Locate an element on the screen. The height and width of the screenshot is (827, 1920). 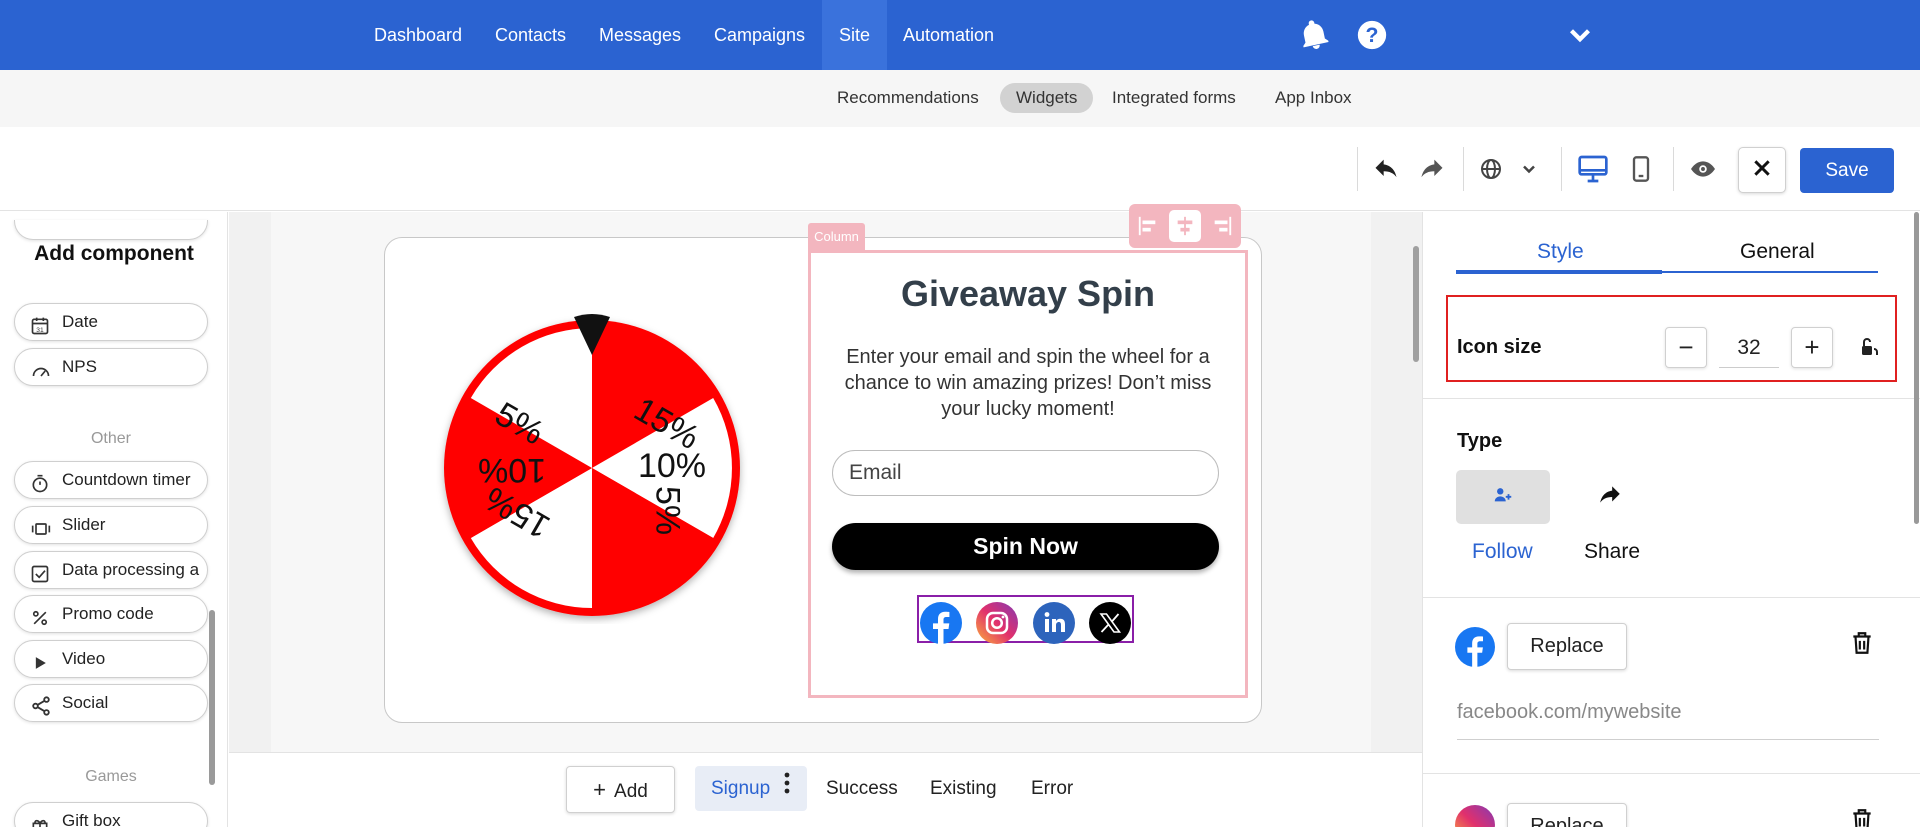
component-data-processing: Data processing a is located at coordinates (111, 570).